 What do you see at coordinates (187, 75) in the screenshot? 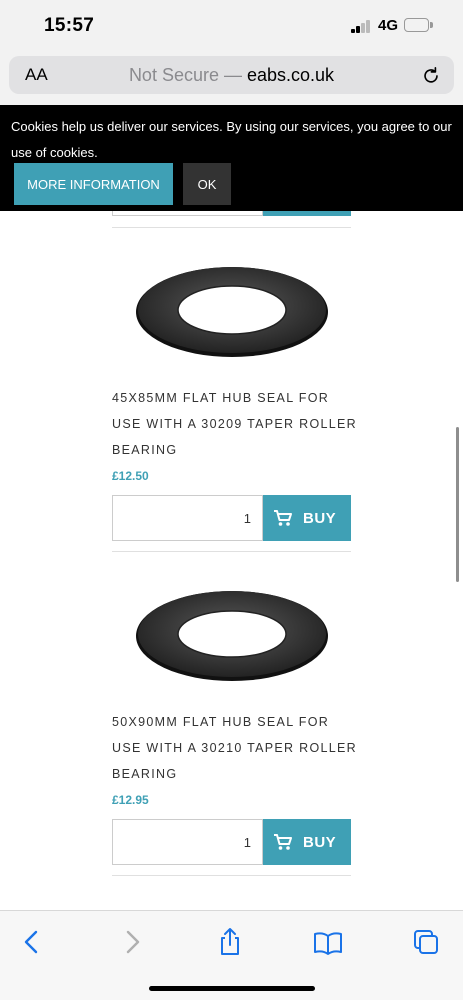
I see `security-label: Not Secure —` at bounding box center [187, 75].